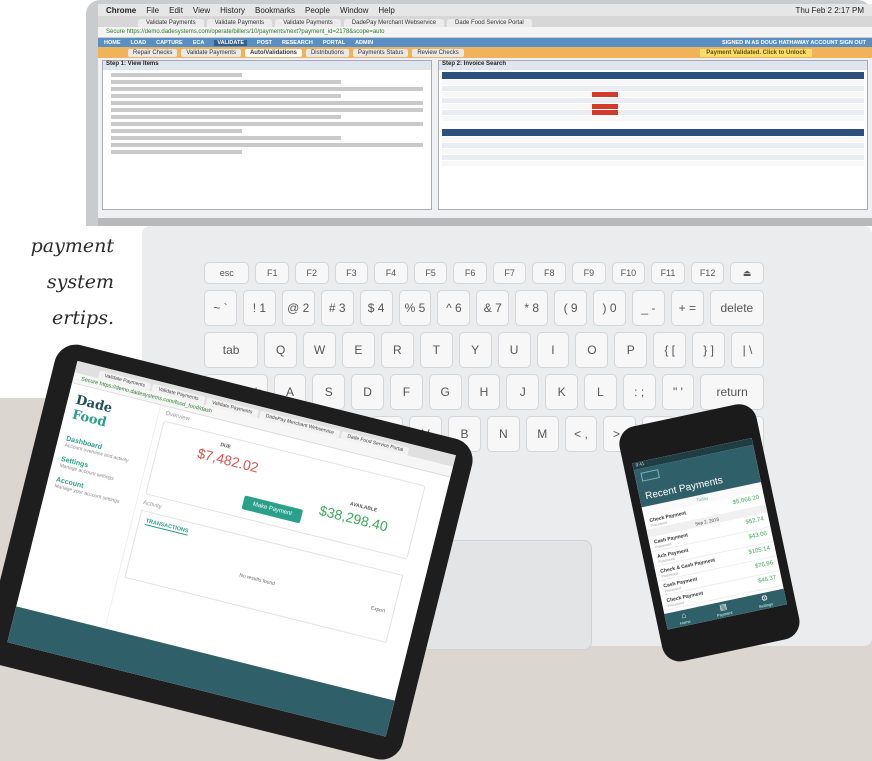 The width and height of the screenshot is (872, 761). What do you see at coordinates (581, 434) in the screenshot?
I see `keyboard-key: < ,` at bounding box center [581, 434].